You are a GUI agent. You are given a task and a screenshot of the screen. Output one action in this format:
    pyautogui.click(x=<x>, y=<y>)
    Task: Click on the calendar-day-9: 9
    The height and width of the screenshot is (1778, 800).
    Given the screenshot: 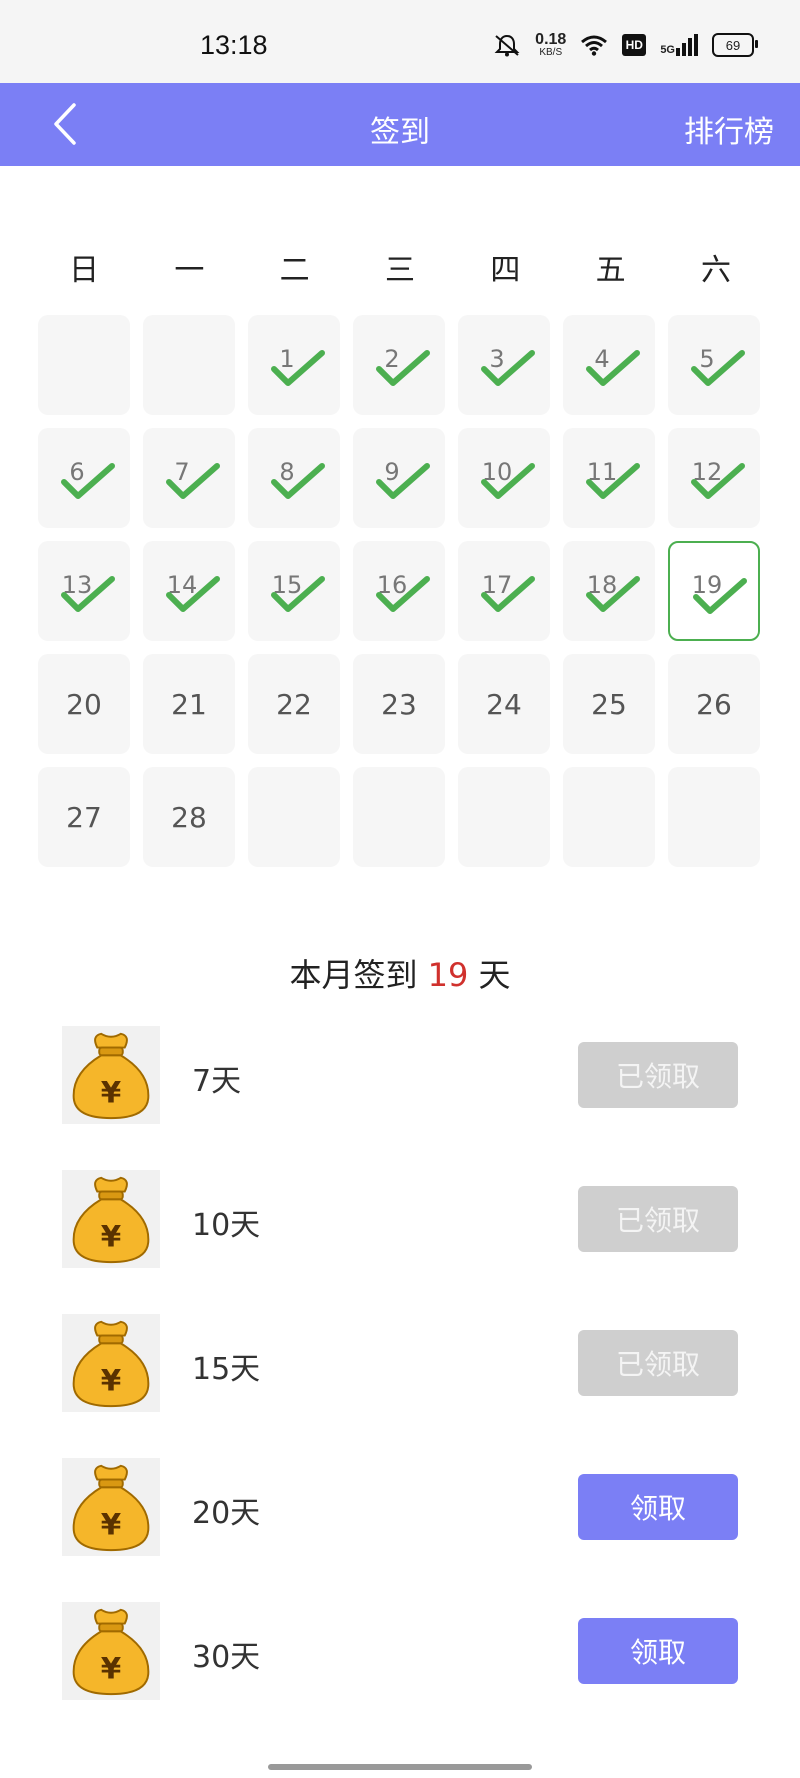 What is the action you would take?
    pyautogui.click(x=399, y=478)
    